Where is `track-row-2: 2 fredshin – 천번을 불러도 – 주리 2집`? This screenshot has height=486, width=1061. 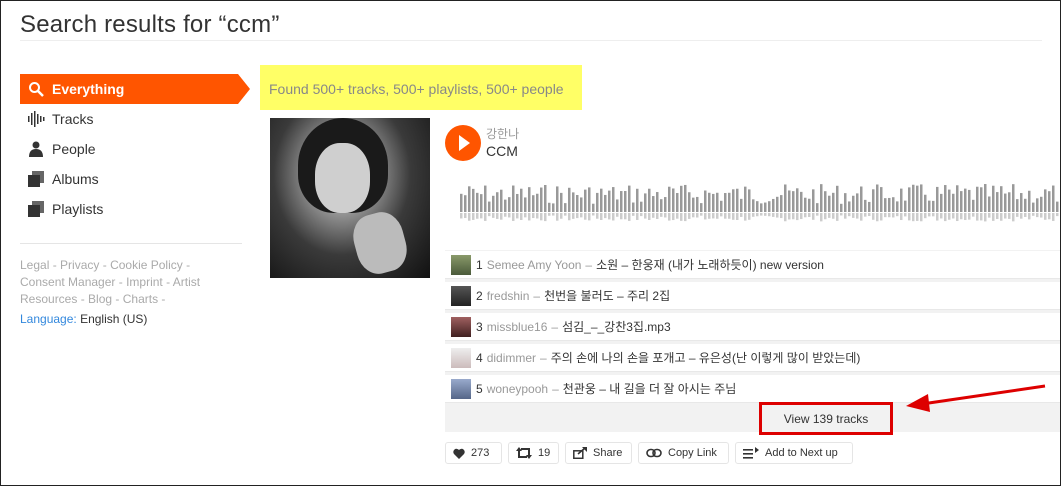 track-row-2: 2 fredshin – 천번을 불러도 – 주리 2집 is located at coordinates (752, 295).